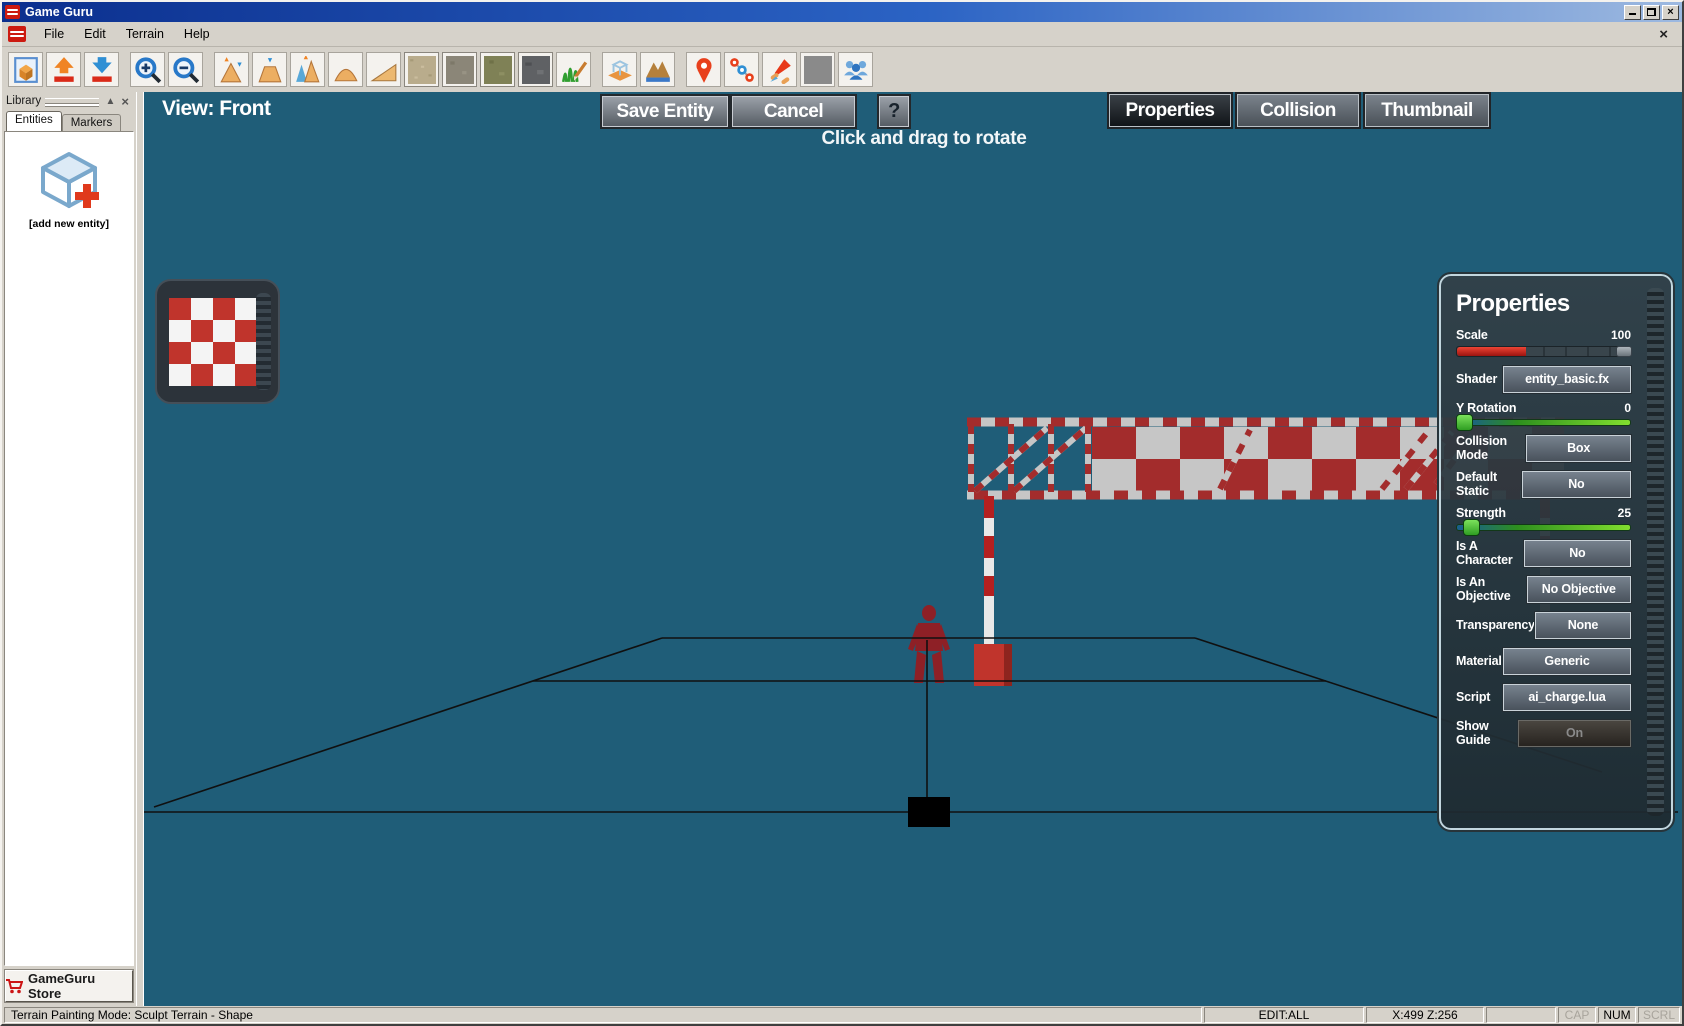 The image size is (1684, 1026). Describe the element at coordinates (657, 69) in the screenshot. I see `terrain-mode-button` at that location.